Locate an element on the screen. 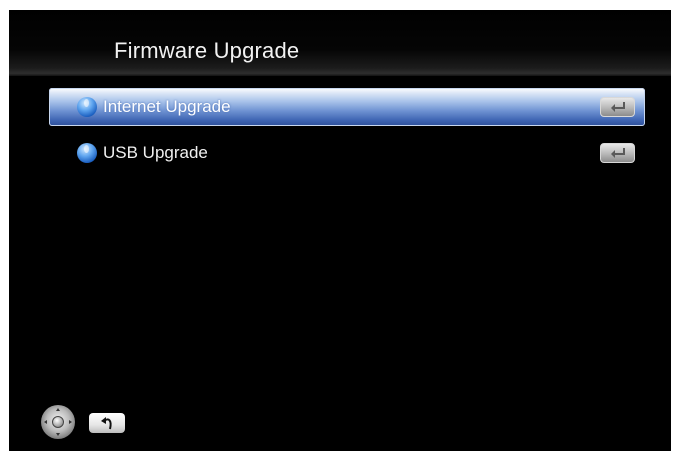  dpad-center is located at coordinates (58, 422).